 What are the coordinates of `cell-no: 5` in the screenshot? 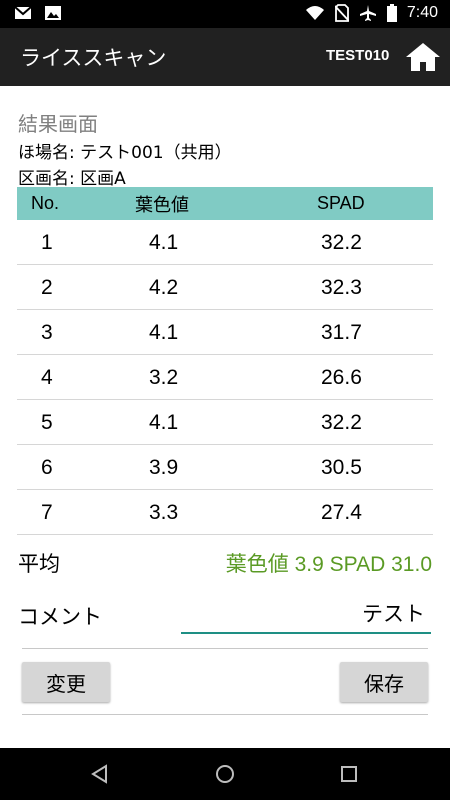 It's located at (47, 422).